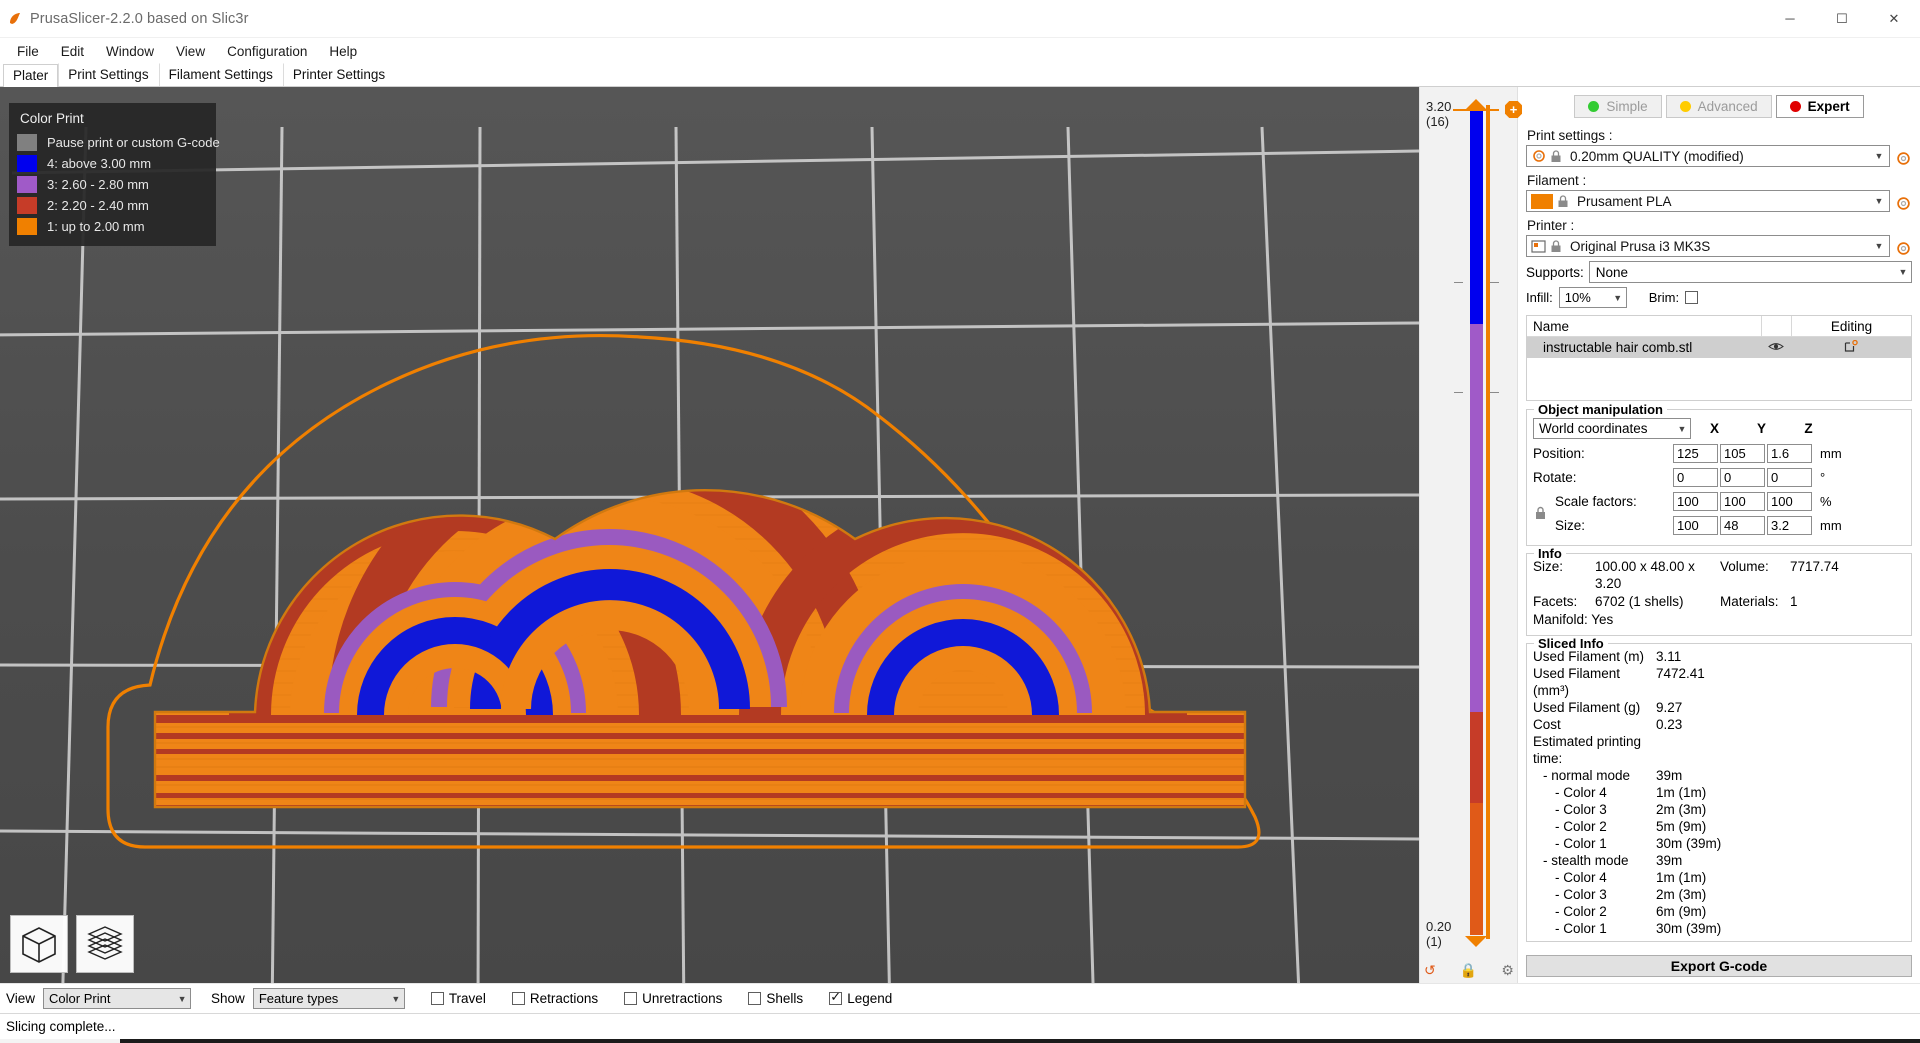 This screenshot has height=1043, width=1920. Describe the element at coordinates (1761, 429) in the screenshot. I see `axis-header-y: Y` at that location.